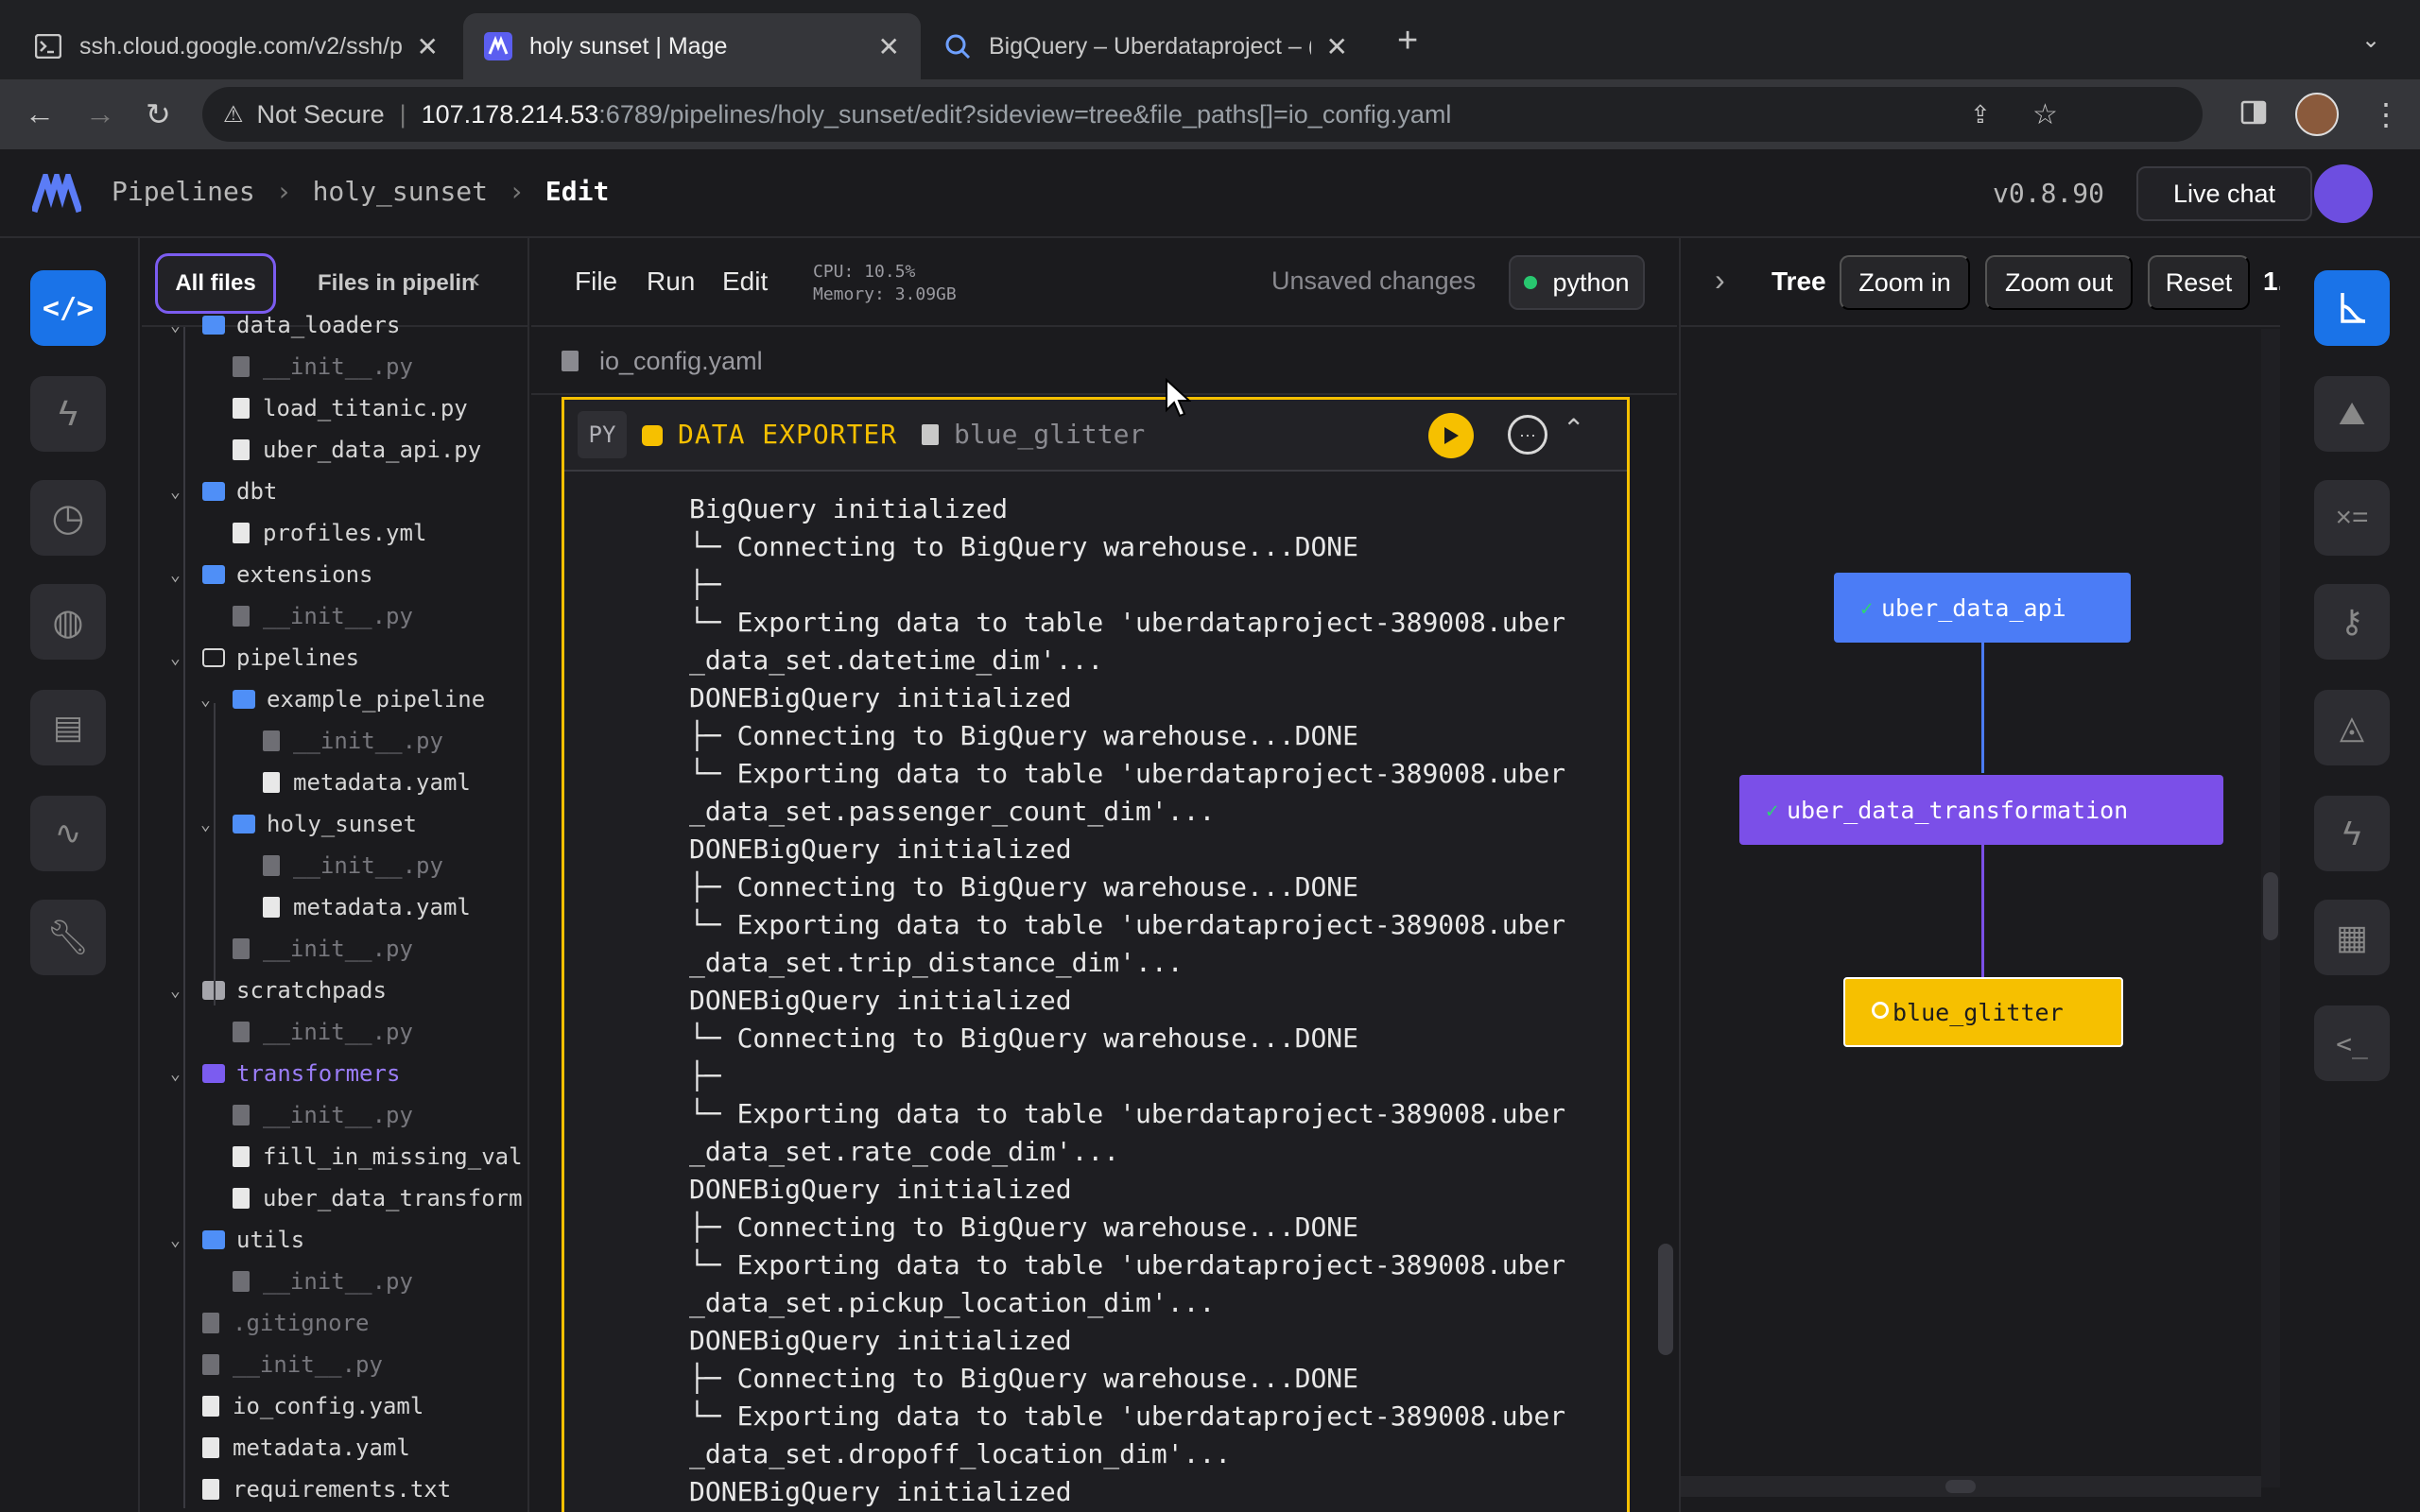 The image size is (2420, 1512). What do you see at coordinates (1980, 114) in the screenshot?
I see `share-icon: ⇪` at bounding box center [1980, 114].